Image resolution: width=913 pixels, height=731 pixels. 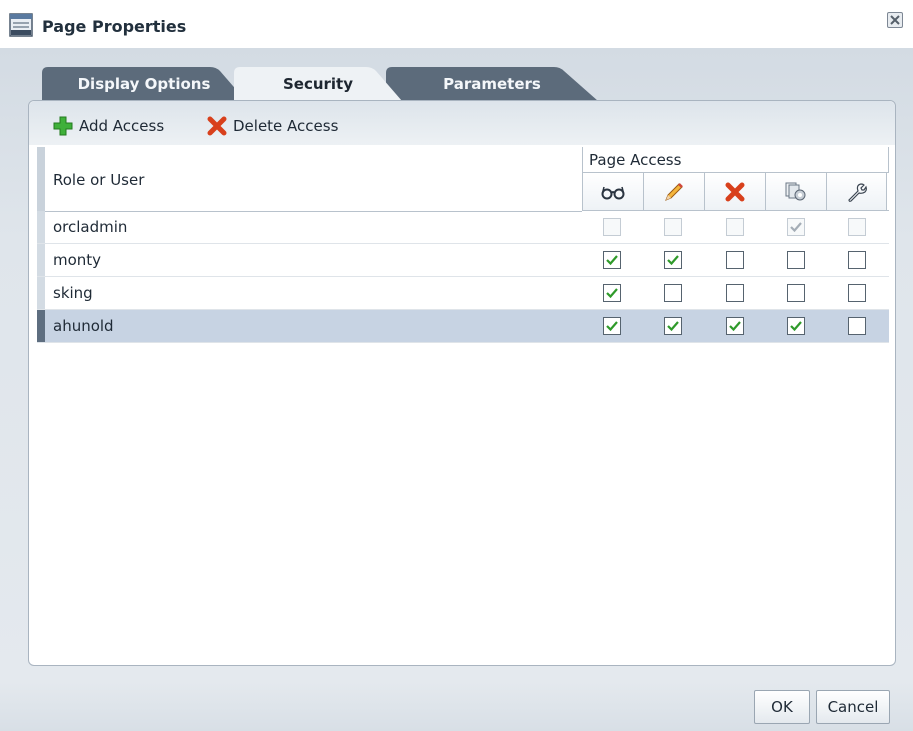 What do you see at coordinates (853, 707) in the screenshot?
I see `cancel-button: Cancel` at bounding box center [853, 707].